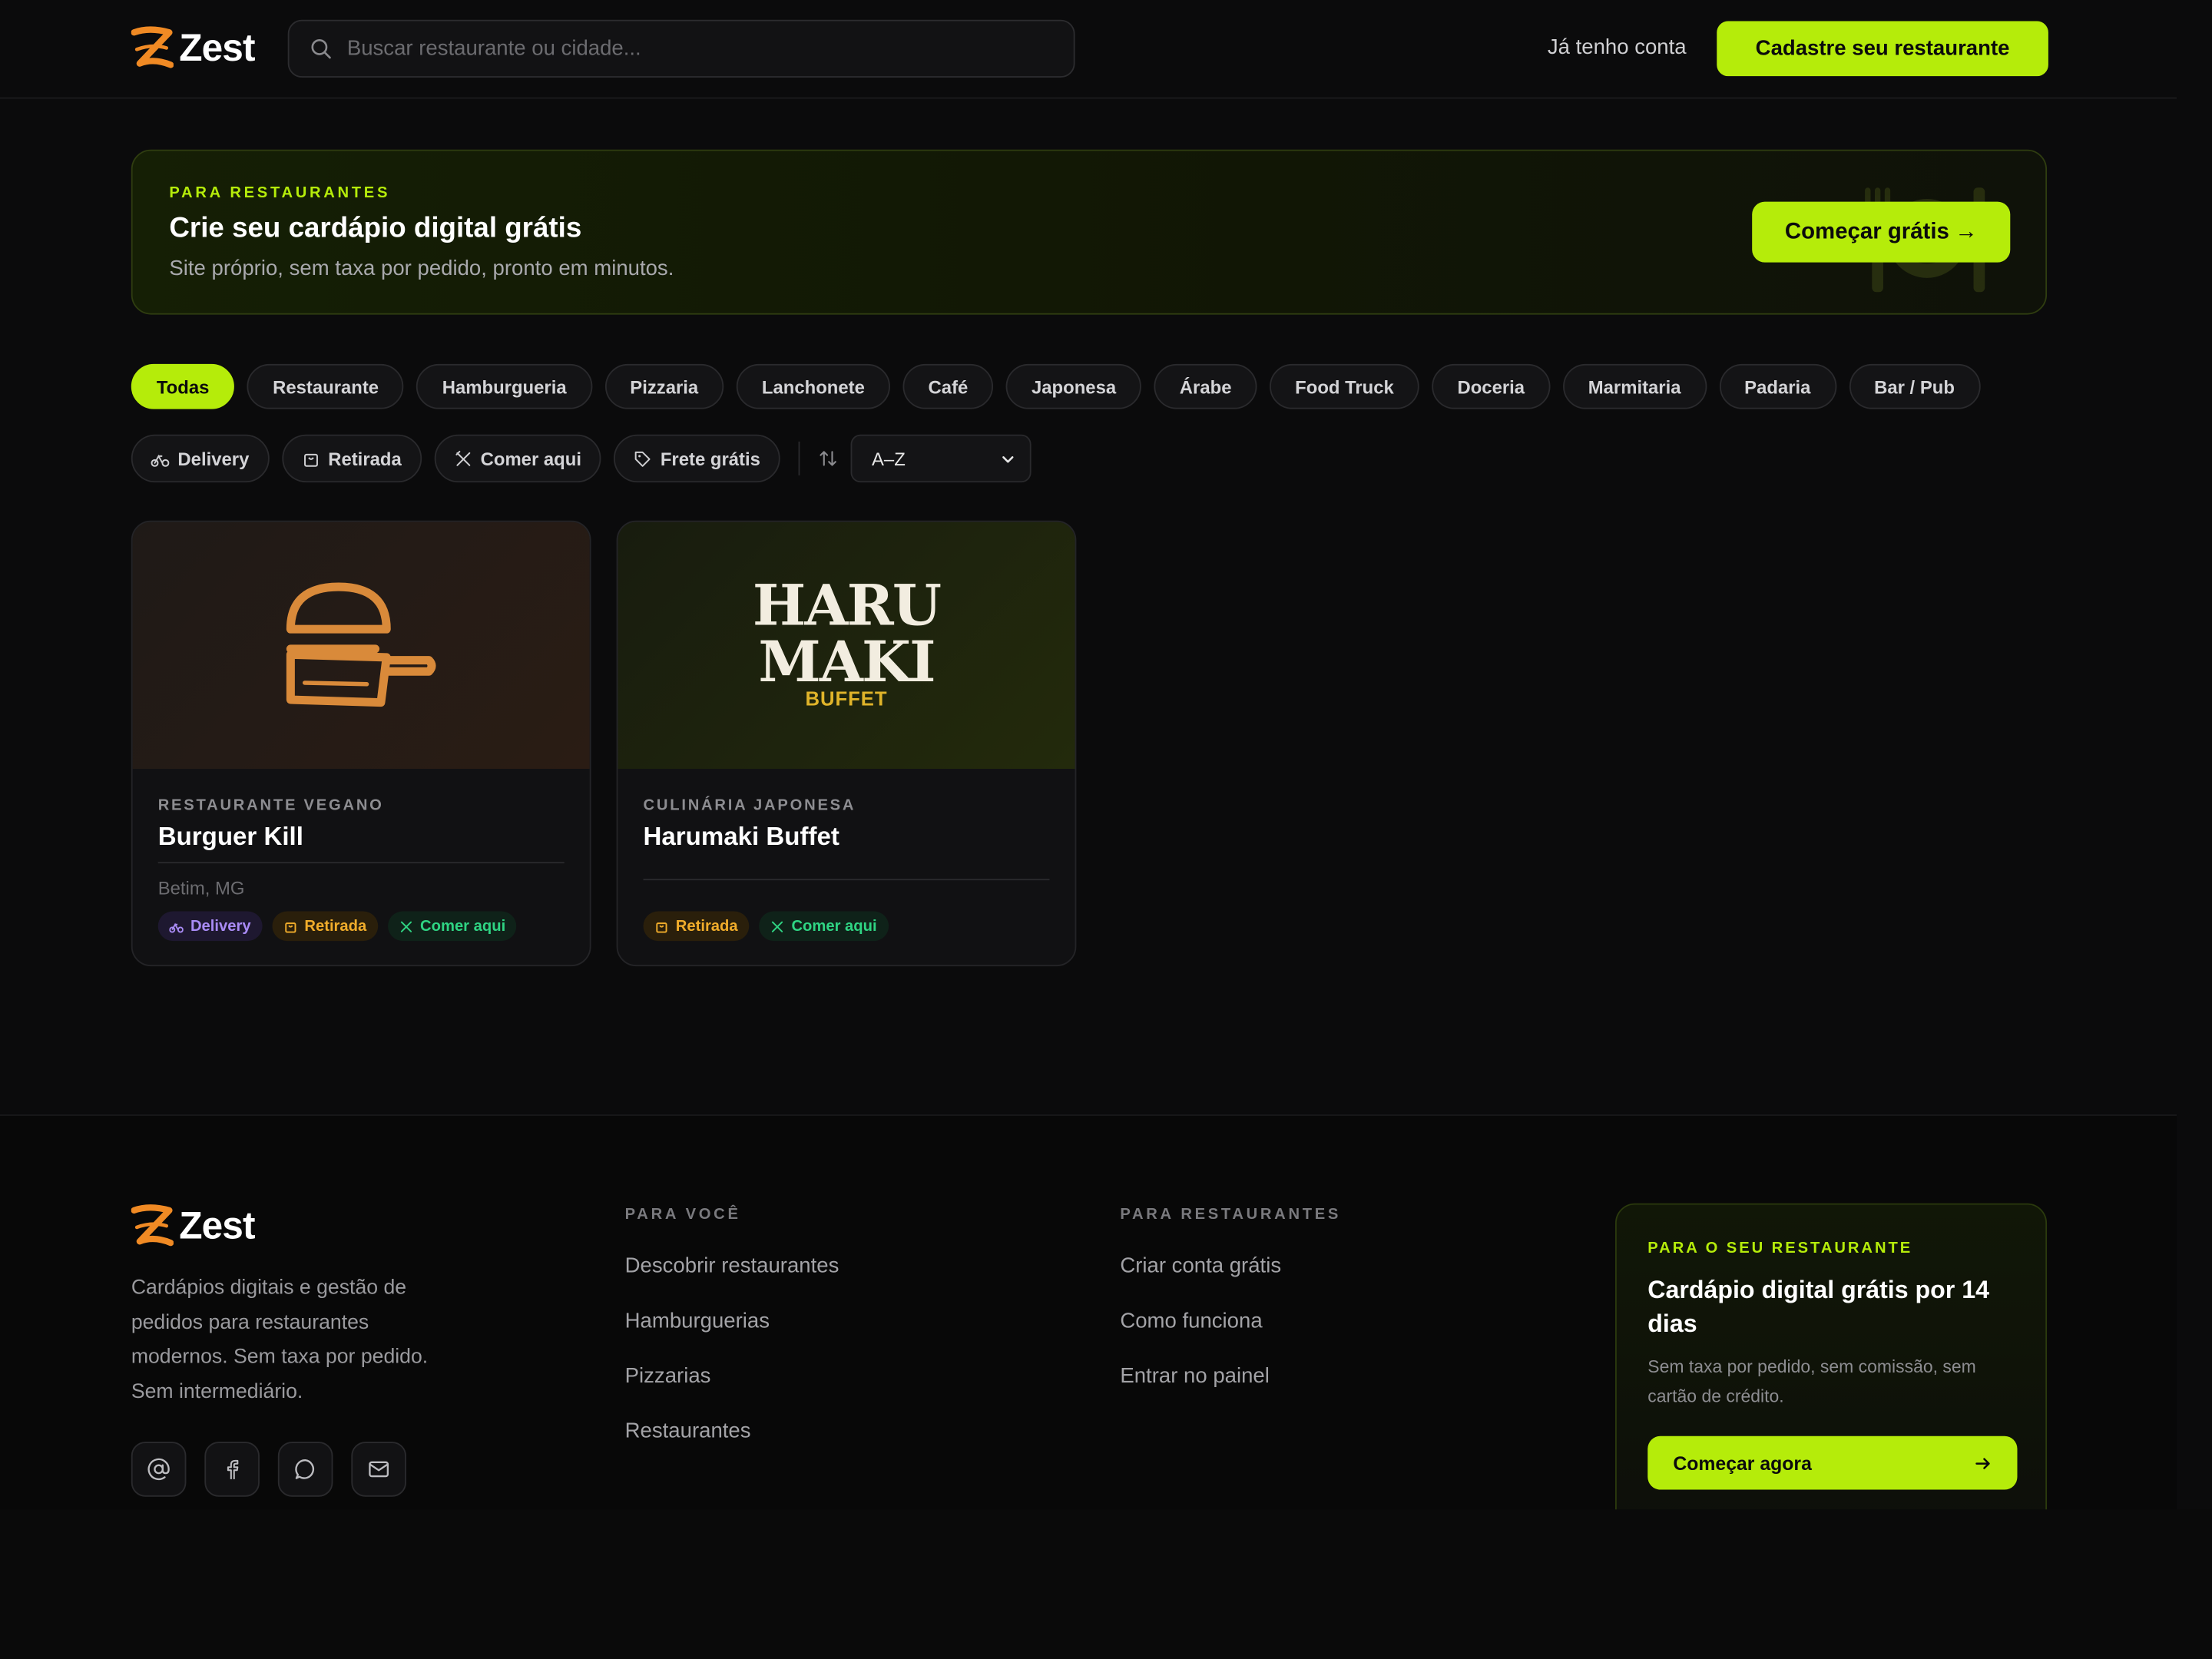  Describe the element at coordinates (1743, 1463) in the screenshot. I see `start-now-label: Começar agora` at that location.